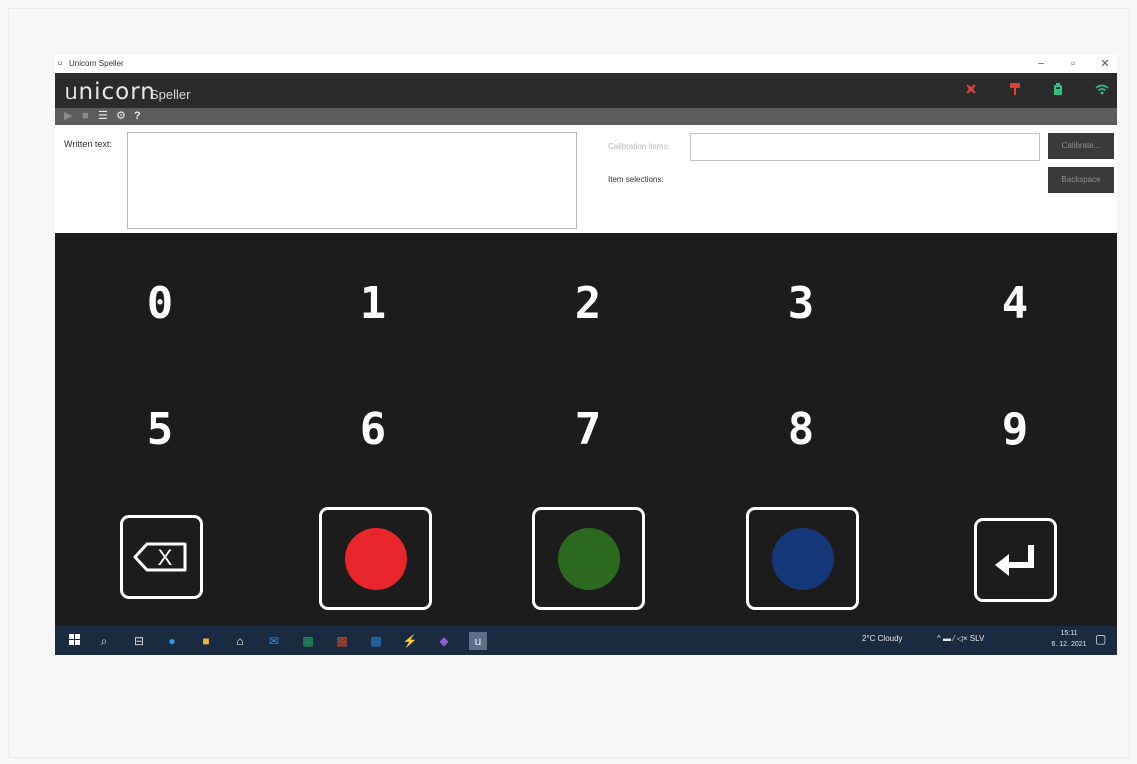  I want to click on brand-subtitle: Speller, so click(170, 94).